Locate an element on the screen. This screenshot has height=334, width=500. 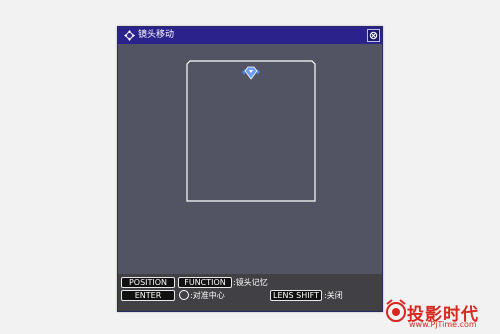
lens-shift-icon is located at coordinates (129, 35).